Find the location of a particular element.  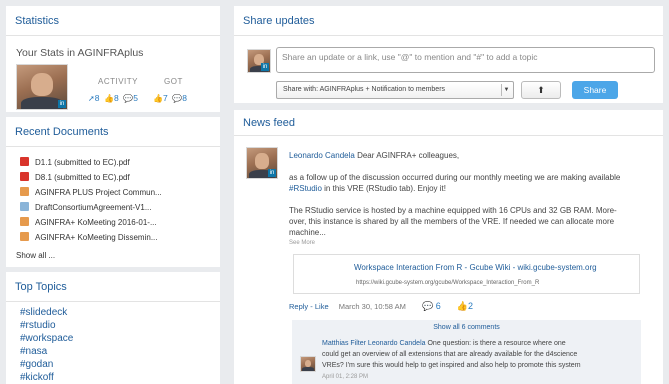

chevron-down-icon: ▼ is located at coordinates (506, 90).